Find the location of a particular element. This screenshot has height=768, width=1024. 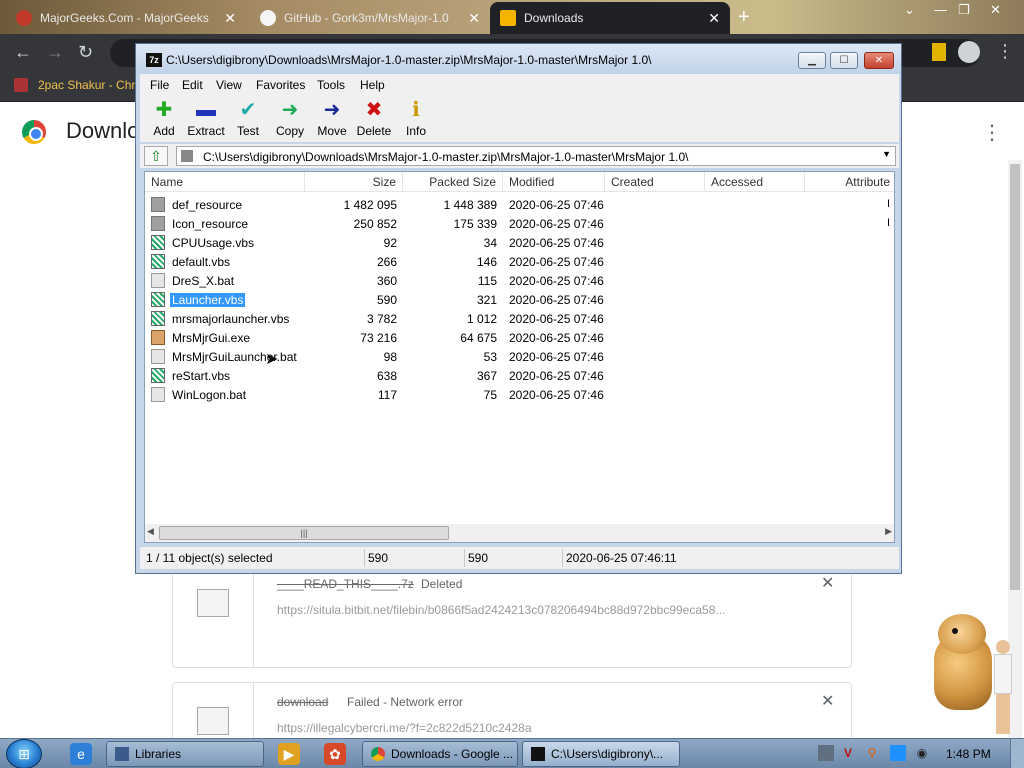

minimize-icon: — is located at coordinates (940, 9).